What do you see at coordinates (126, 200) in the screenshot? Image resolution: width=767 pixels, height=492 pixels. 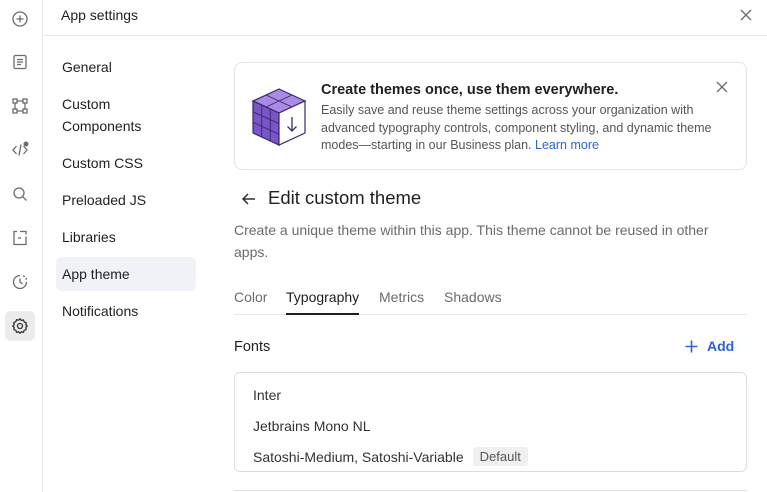 I see `nav-item-preloaded-js: Preloaded JS` at bounding box center [126, 200].